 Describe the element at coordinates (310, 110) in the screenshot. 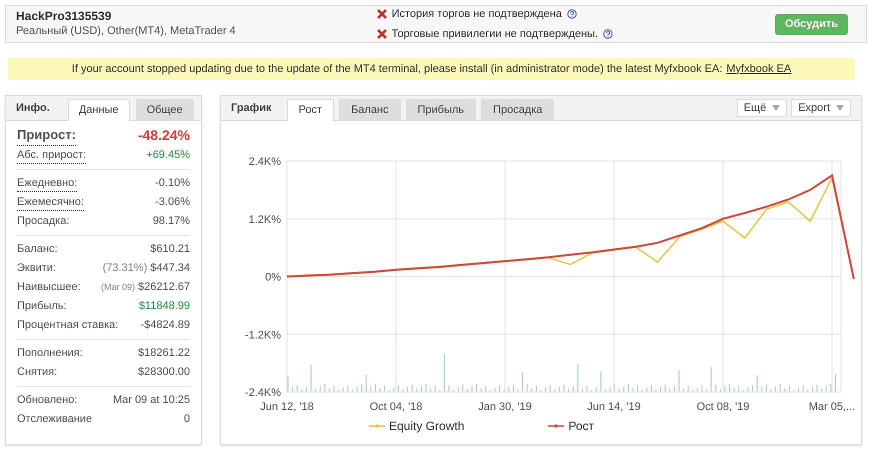

I see `panel-tab: Рост` at that location.